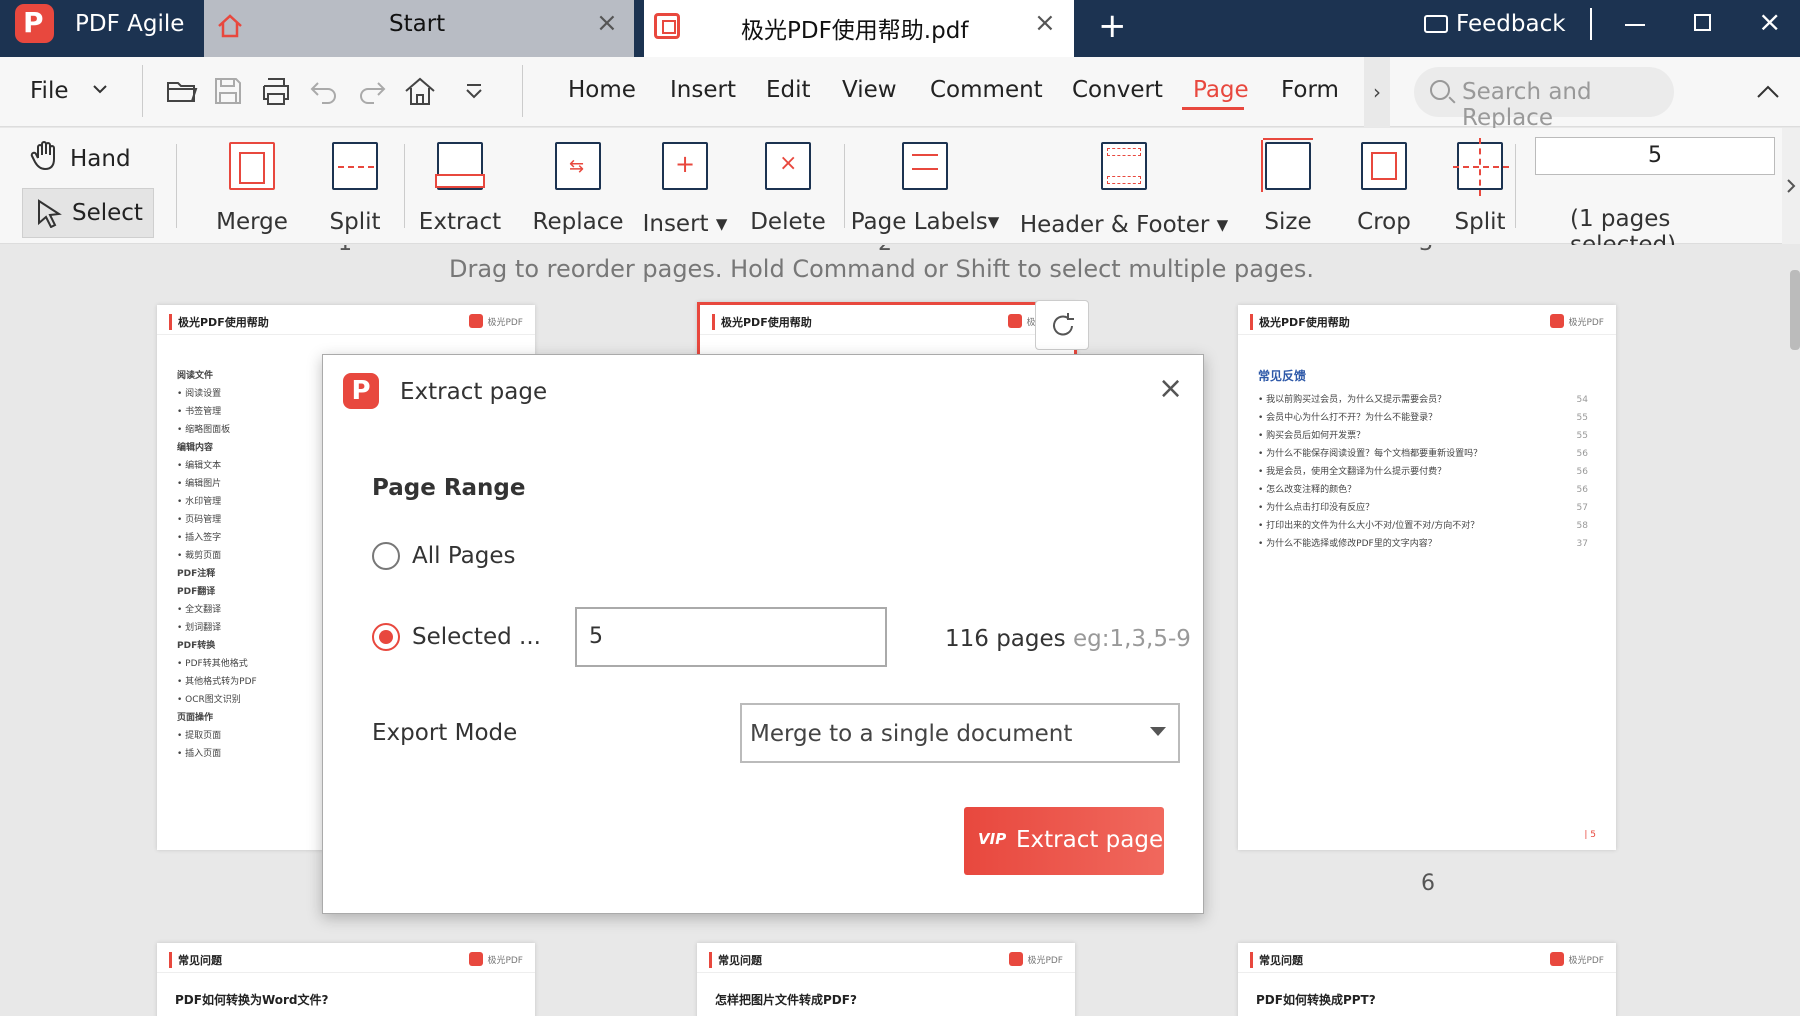 The height and width of the screenshot is (1016, 1800). I want to click on toc-heading: PDF转换, so click(196, 646).